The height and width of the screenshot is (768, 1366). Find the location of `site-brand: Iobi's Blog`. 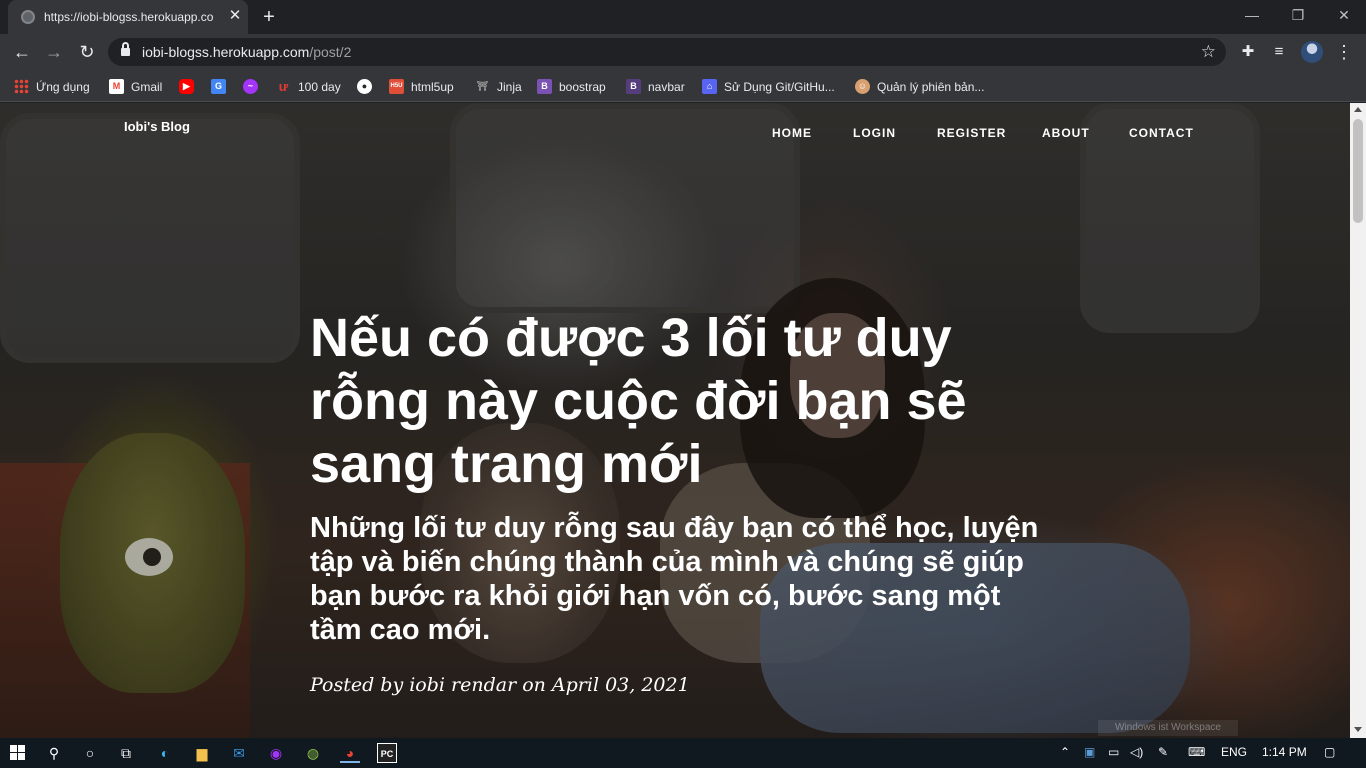

site-brand: Iobi's Blog is located at coordinates (157, 126).